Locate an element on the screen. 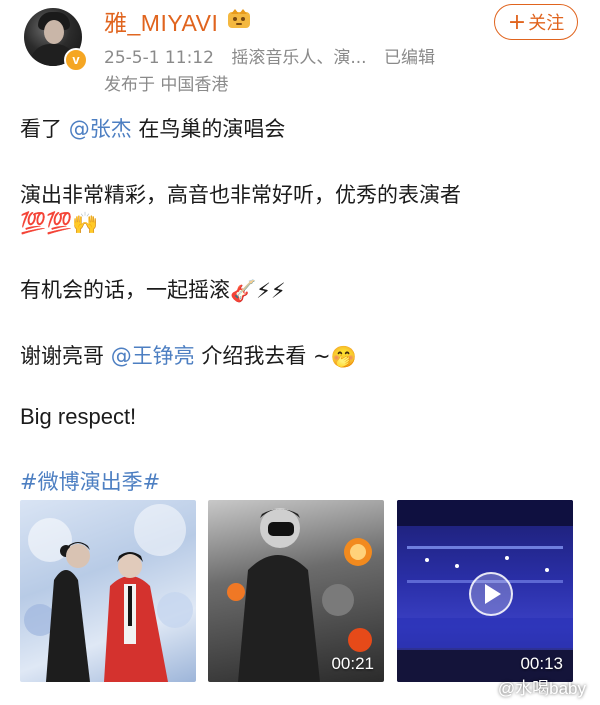  avatar-face is located at coordinates (54, 32).